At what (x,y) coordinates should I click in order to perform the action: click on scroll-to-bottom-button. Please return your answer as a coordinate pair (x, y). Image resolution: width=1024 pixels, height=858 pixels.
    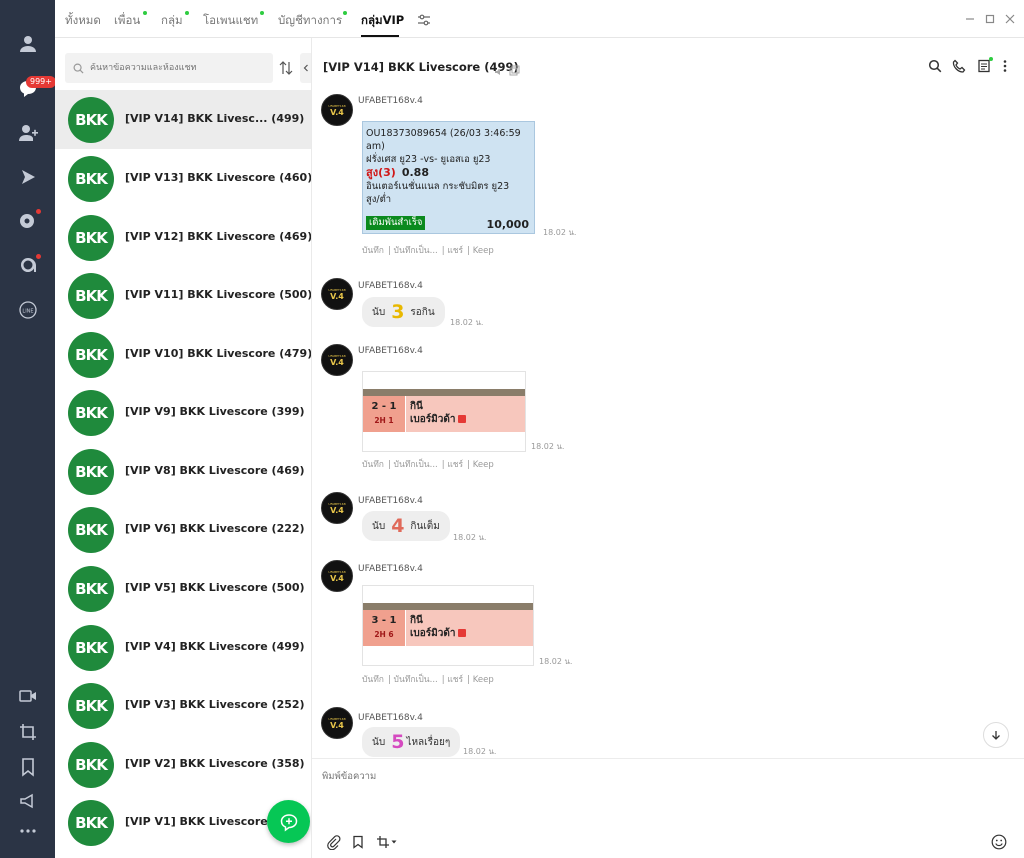
    Looking at the image, I should click on (996, 735).